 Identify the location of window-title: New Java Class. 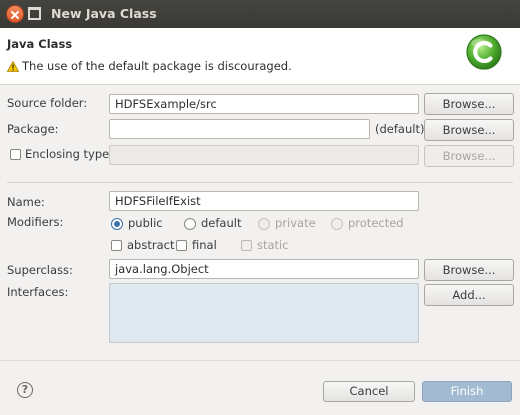
(104, 13).